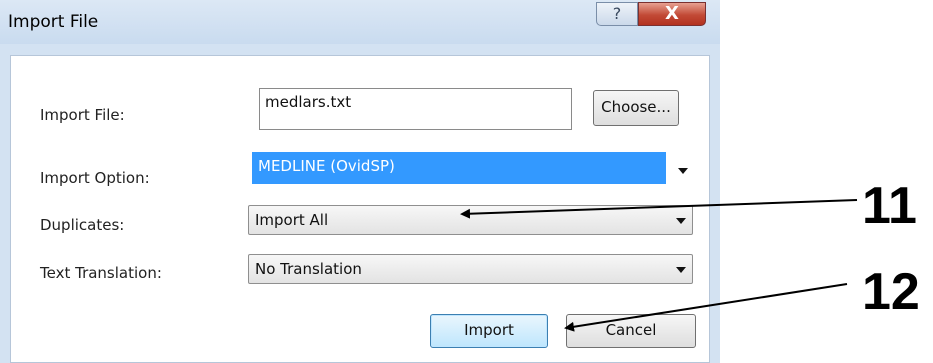 This screenshot has height=363, width=933. I want to click on callout-11: 11, so click(889, 206).